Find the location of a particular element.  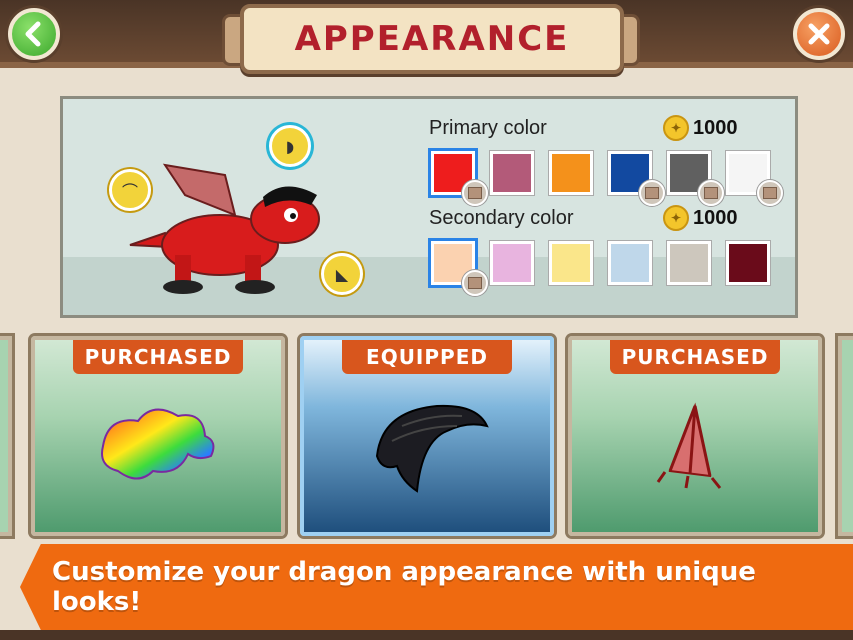

rainbow-hair-icon is located at coordinates (158, 444).